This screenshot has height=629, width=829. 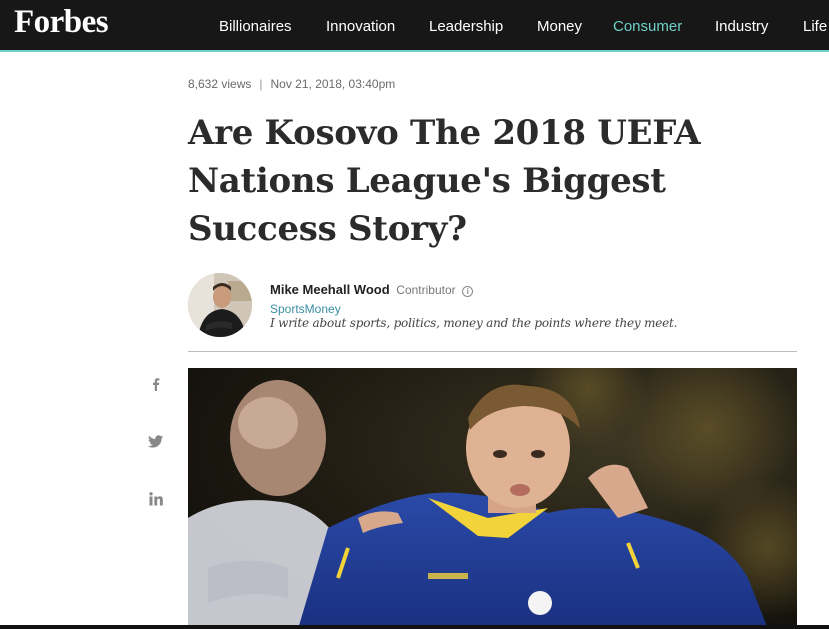 What do you see at coordinates (220, 84) in the screenshot?
I see `view-count: 8,632 views` at bounding box center [220, 84].